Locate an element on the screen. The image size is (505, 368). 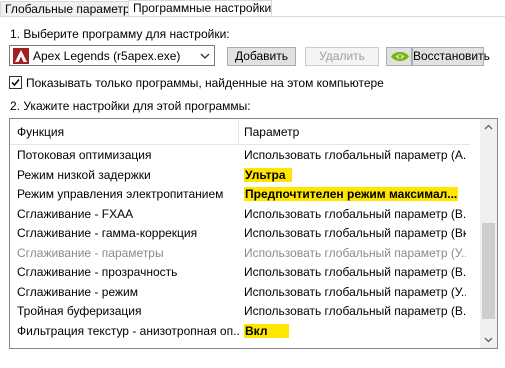
row-function: Режим низкой задержки is located at coordinates (84, 174).